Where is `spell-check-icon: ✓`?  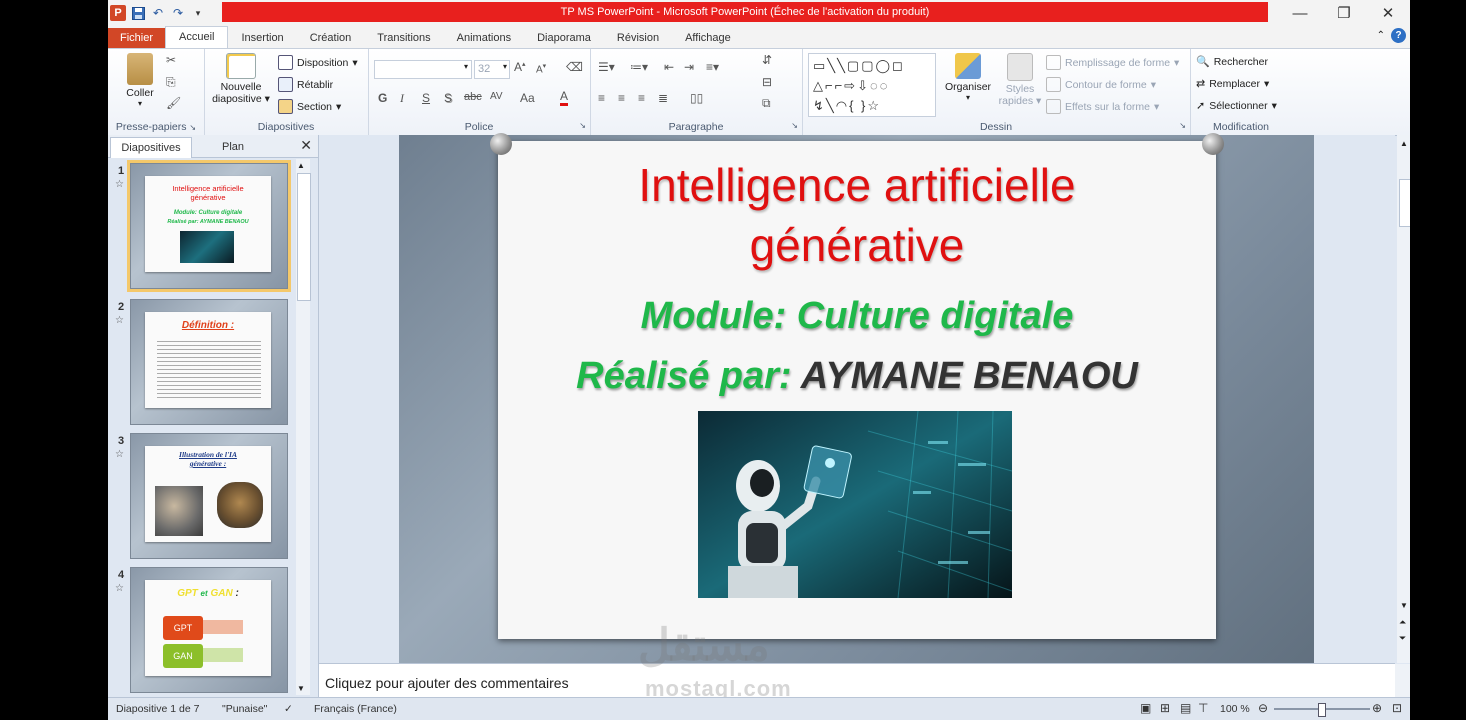 spell-check-icon: ✓ is located at coordinates (288, 709).